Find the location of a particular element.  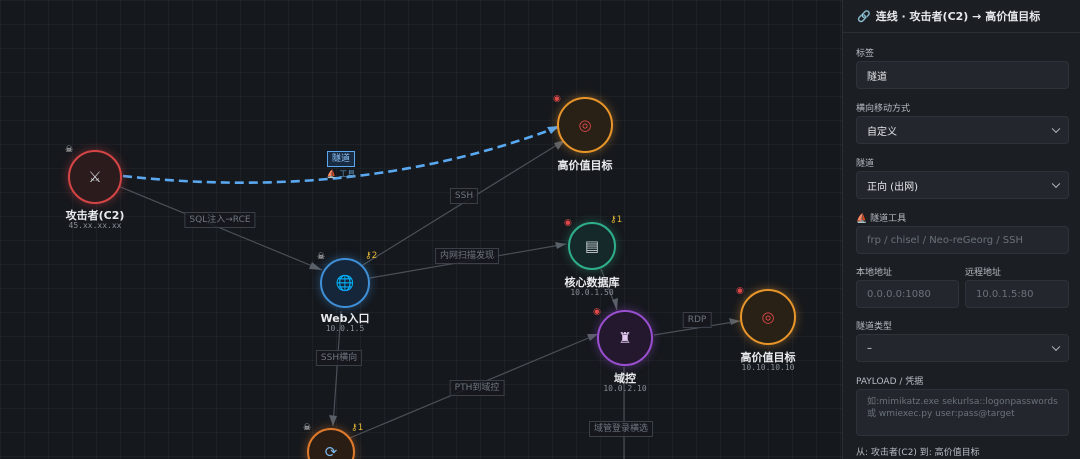

tool-input: frp / chisel / Neo-reGeorg / SSH is located at coordinates (962, 240).